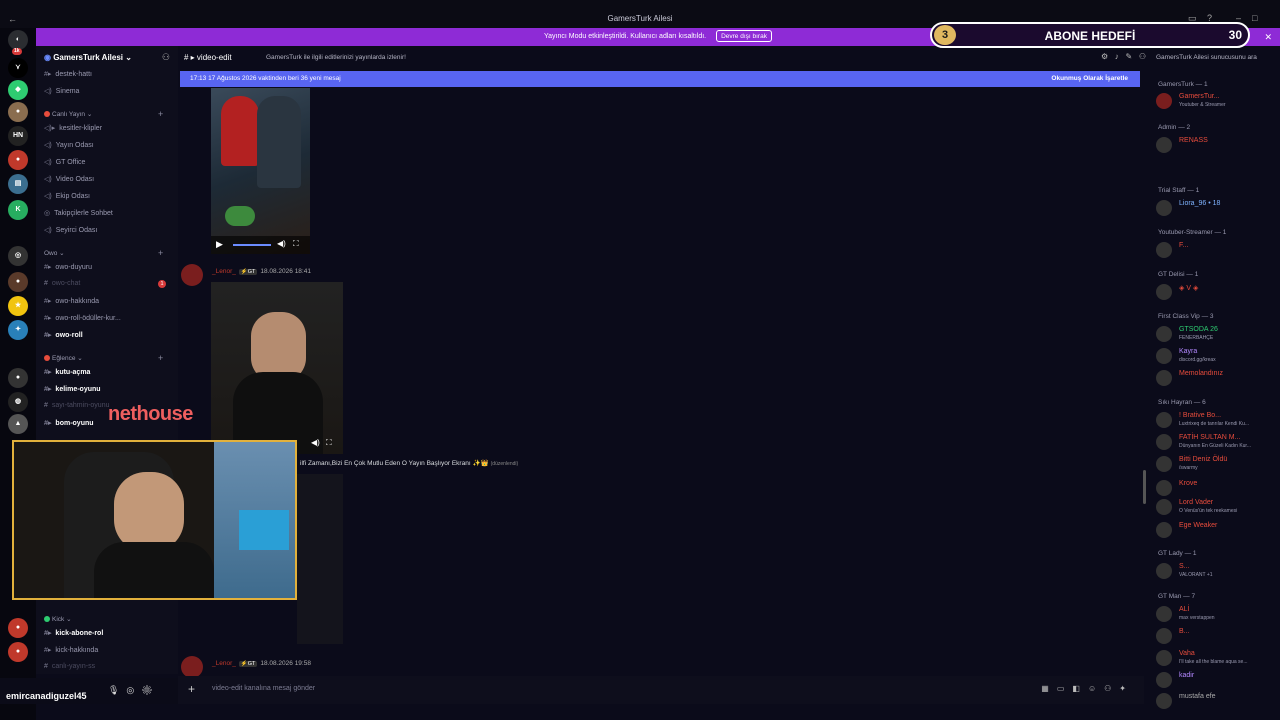 Image resolution: width=1280 pixels, height=720 pixels. Describe the element at coordinates (46, 696) in the screenshot. I see `current-username: emircanadiguzel45` at that location.